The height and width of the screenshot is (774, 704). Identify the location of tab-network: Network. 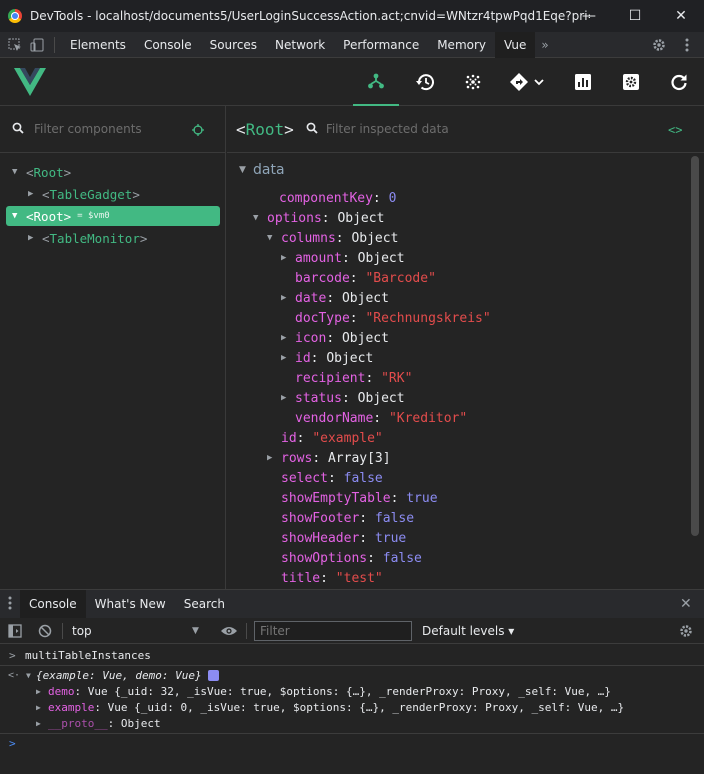
(300, 45).